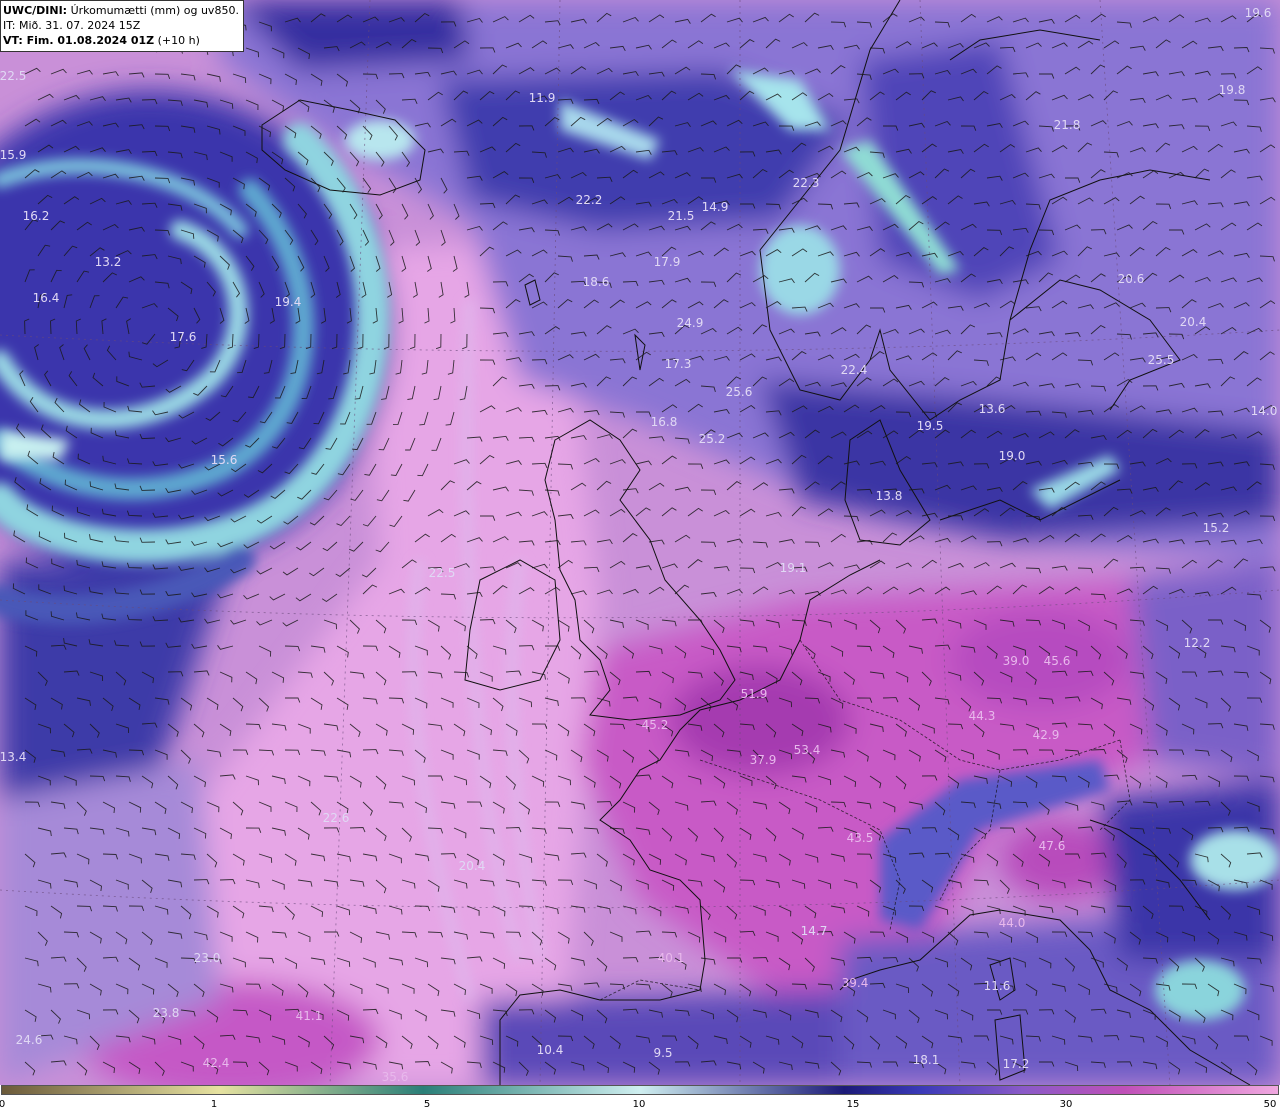 The height and width of the screenshot is (1115, 1280). I want to click on colorbar-tick-label: 30, so click(1066, 1104).